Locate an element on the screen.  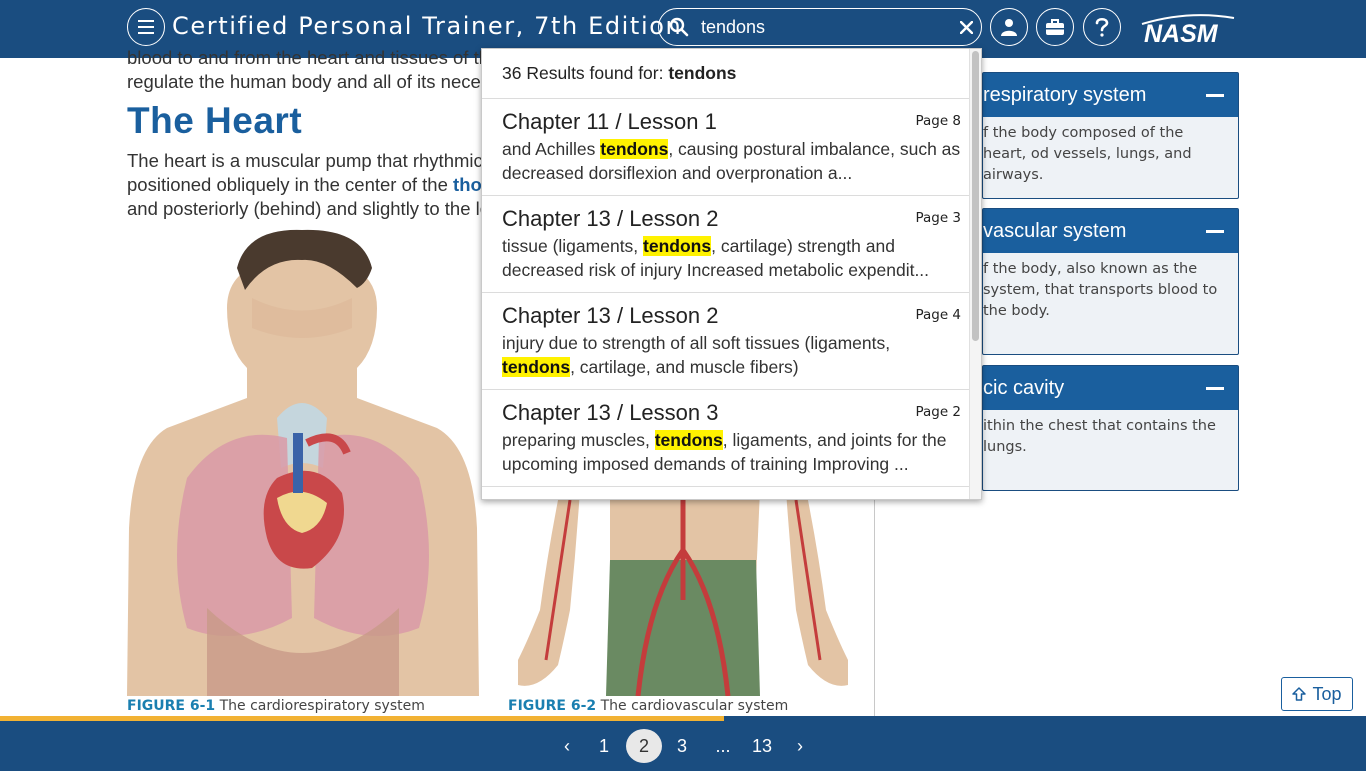
user-icon is located at coordinates (1009, 27).